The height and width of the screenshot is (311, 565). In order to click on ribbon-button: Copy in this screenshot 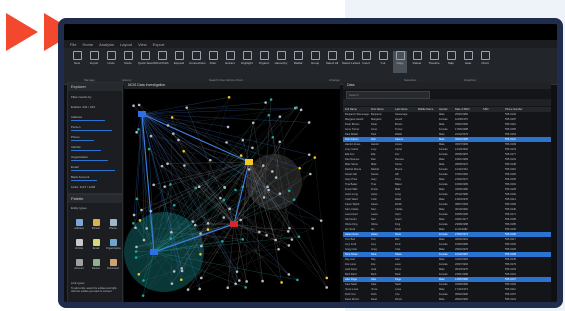, I will do `click(400, 62)`.